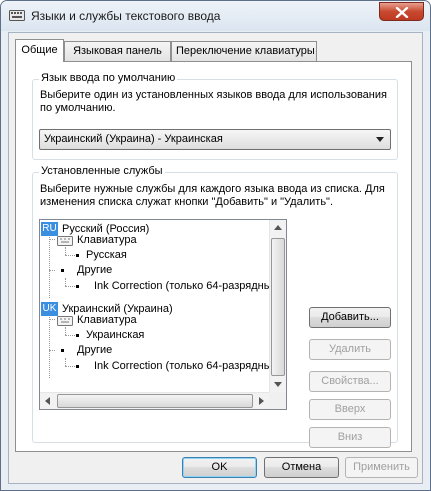  I want to click on move-up-button: Вверх, so click(350, 409).